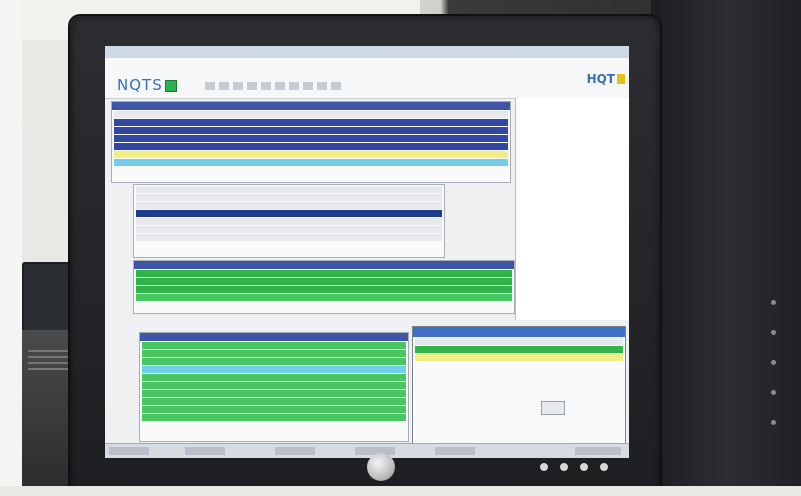  I want to click on taskbar, so click(367, 450).